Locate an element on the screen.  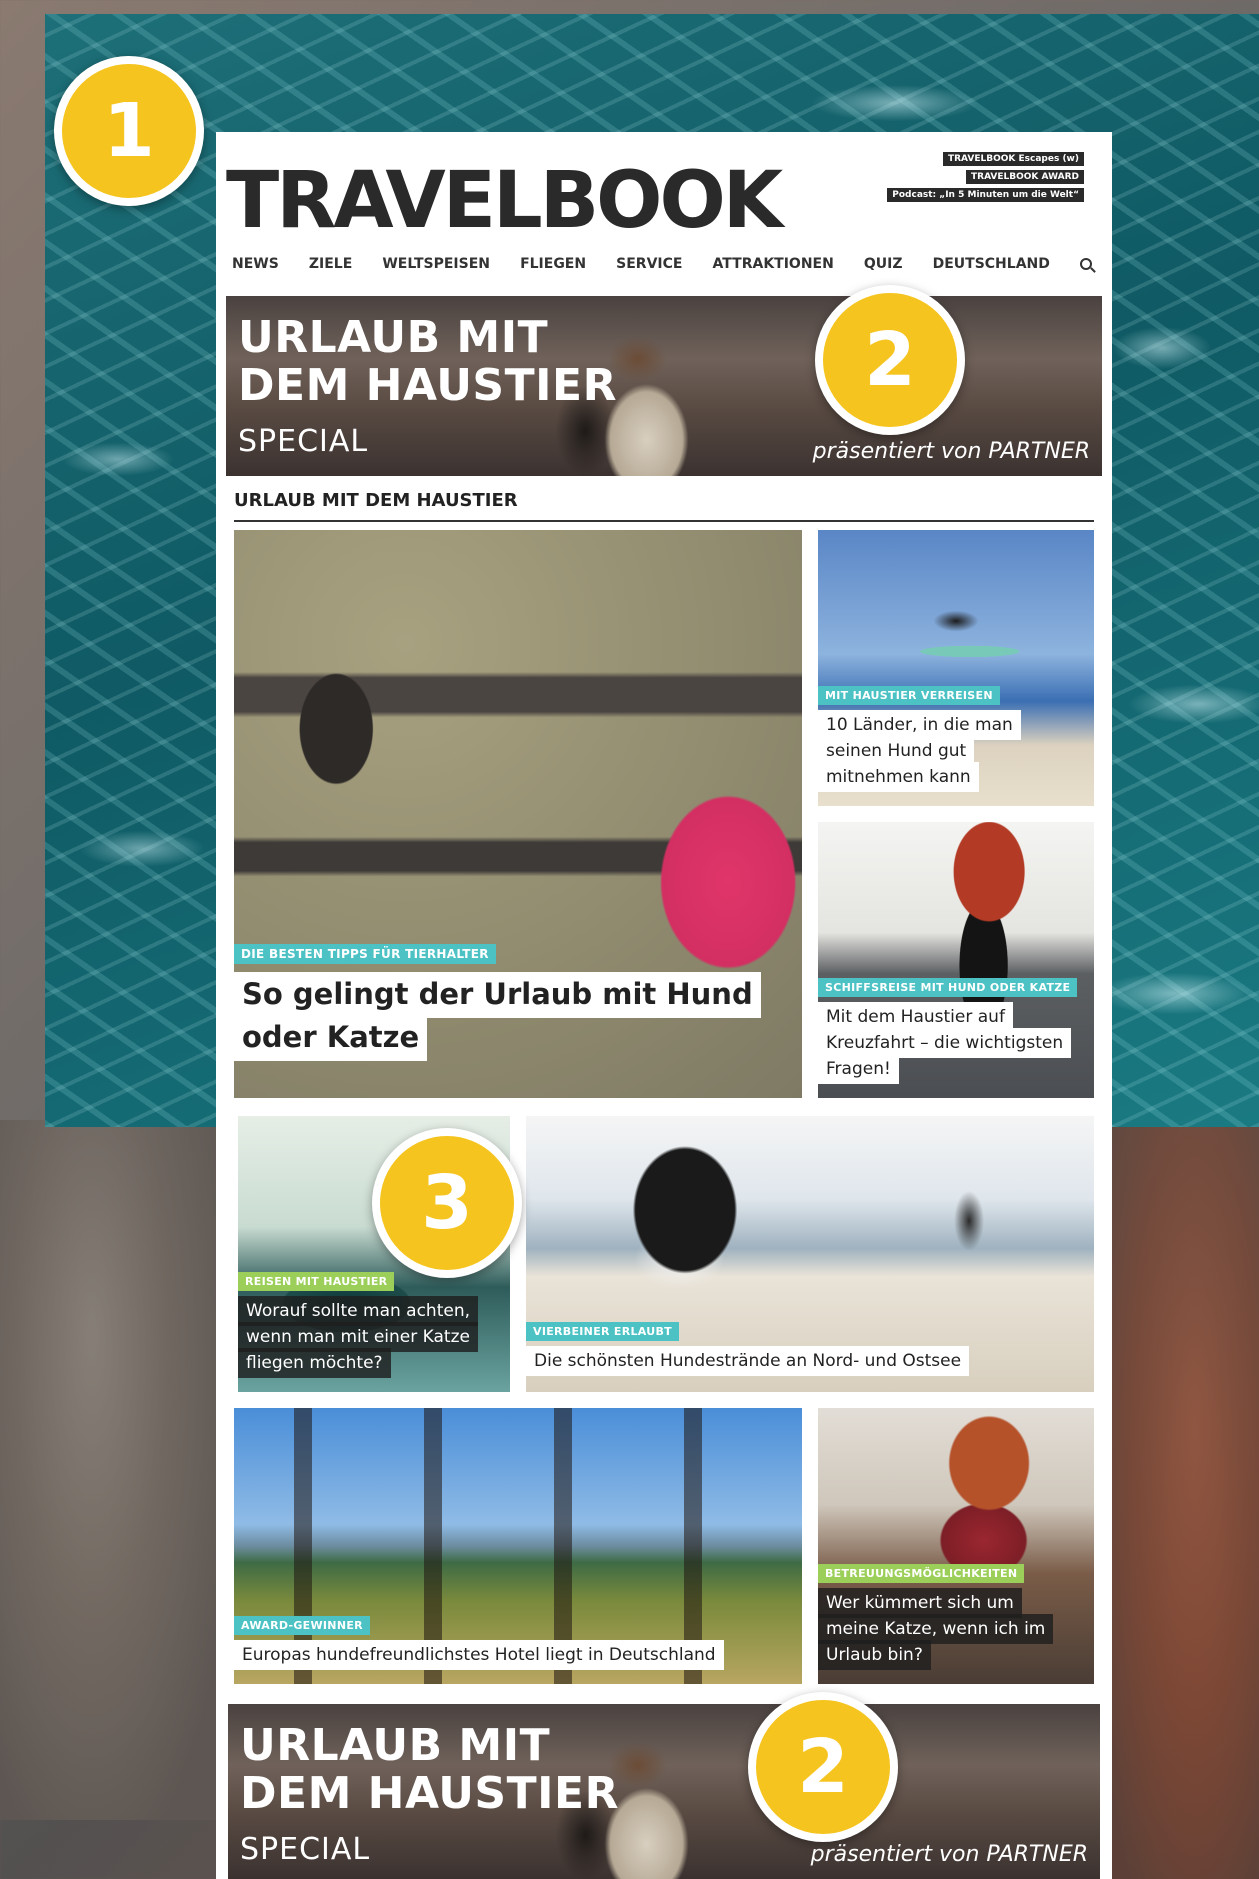
search-icon is located at coordinates (1085, 264).